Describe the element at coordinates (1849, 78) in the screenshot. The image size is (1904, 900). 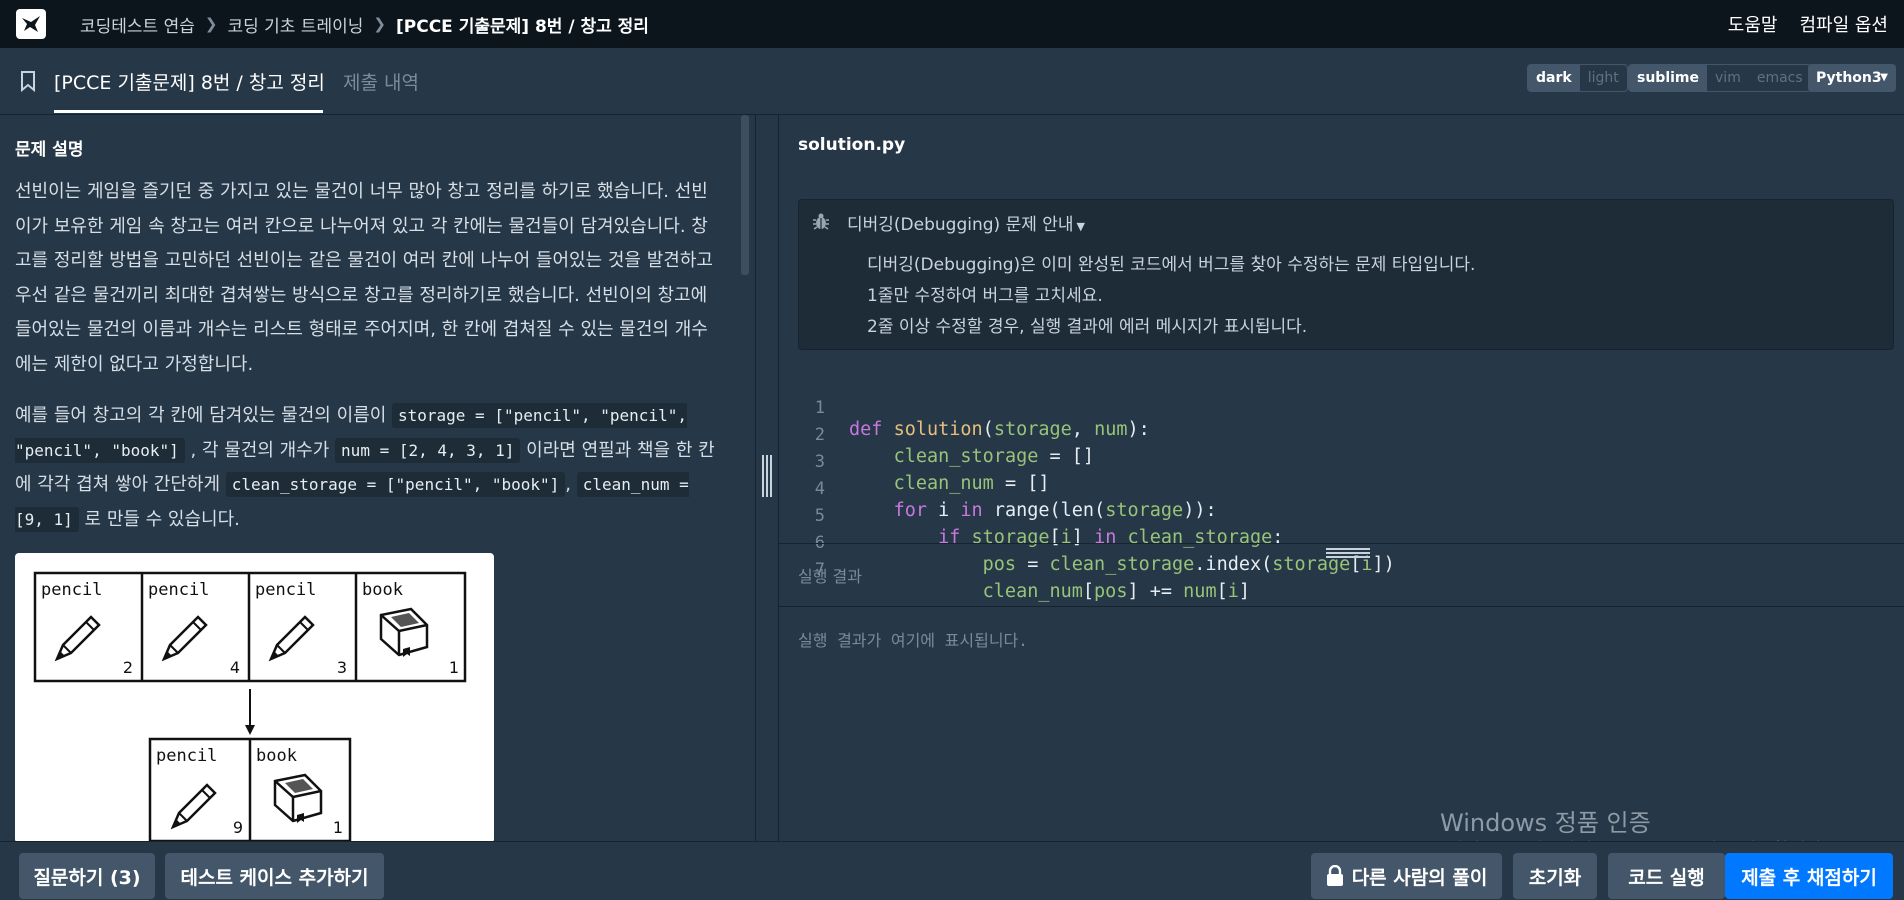
I see `language-select-value: Python3` at that location.